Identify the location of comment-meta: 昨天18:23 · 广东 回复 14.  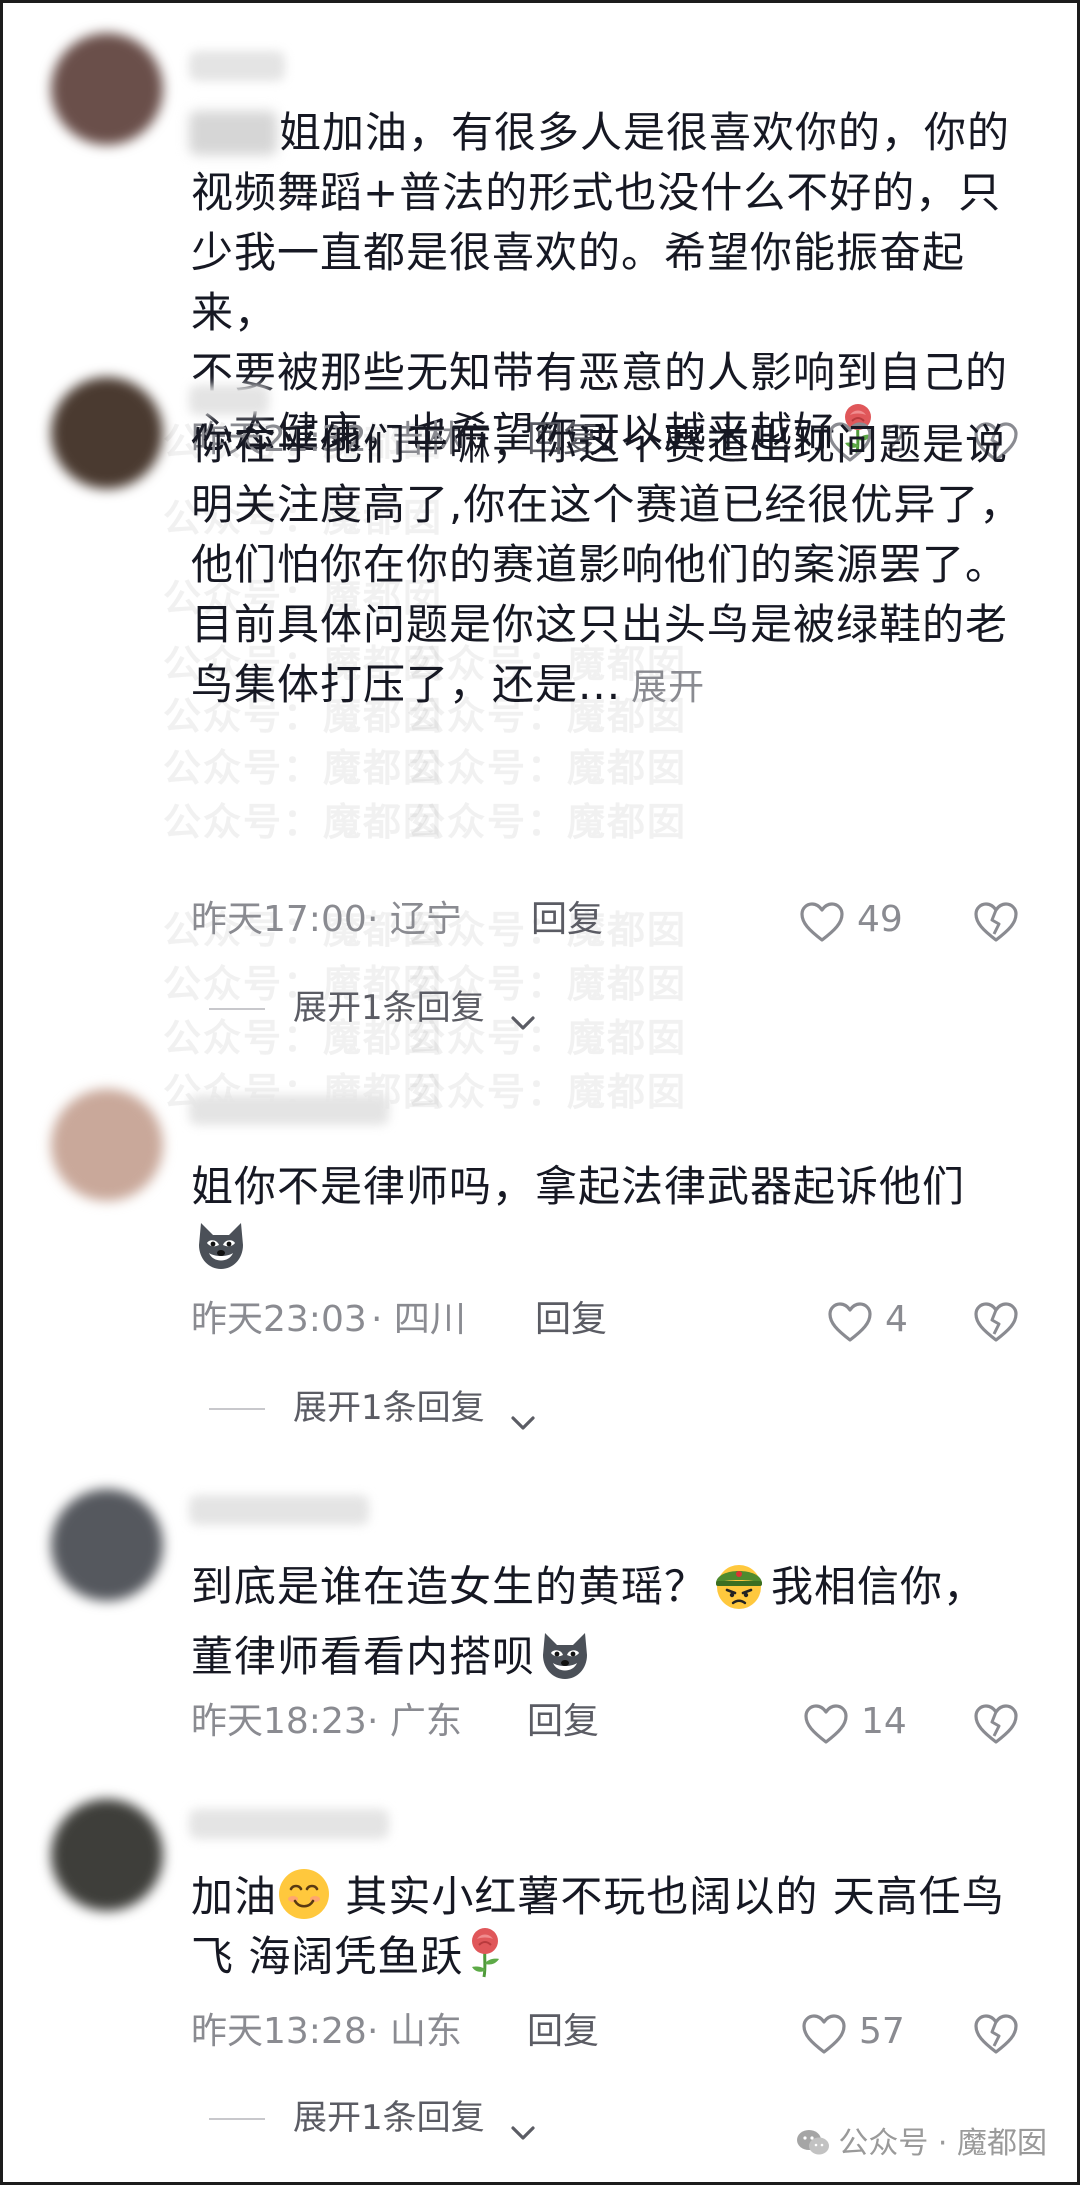
(611, 1722).